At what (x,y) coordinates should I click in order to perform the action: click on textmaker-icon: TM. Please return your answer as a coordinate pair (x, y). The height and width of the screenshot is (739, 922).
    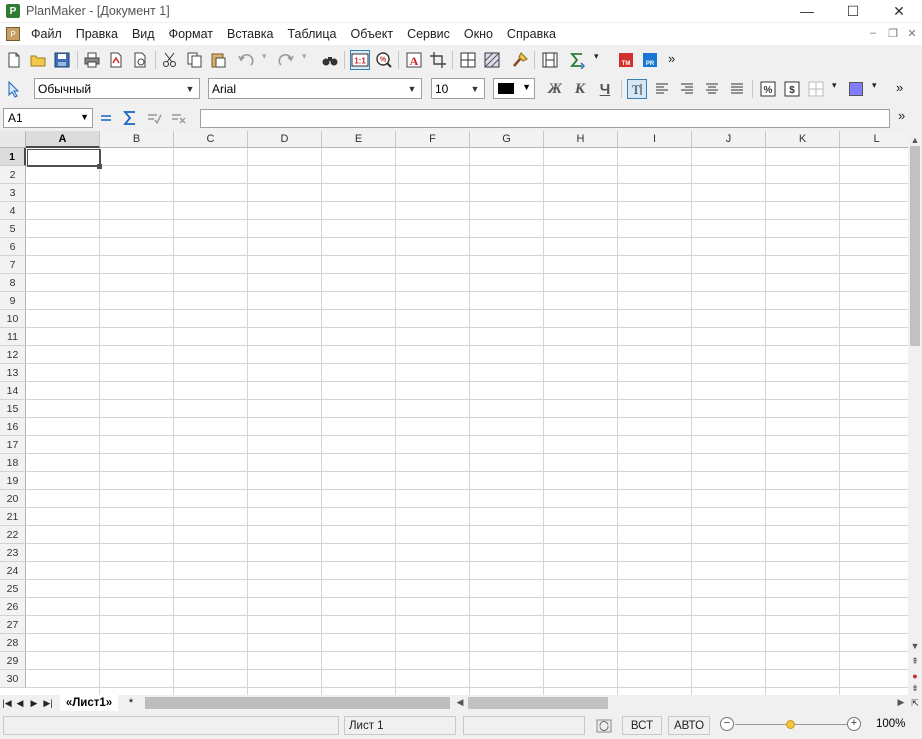
    Looking at the image, I should click on (626, 60).